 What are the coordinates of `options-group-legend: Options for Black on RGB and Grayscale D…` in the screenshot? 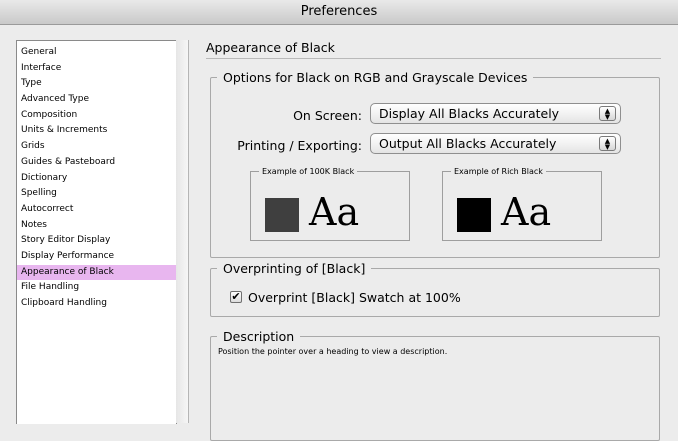 It's located at (375, 77).